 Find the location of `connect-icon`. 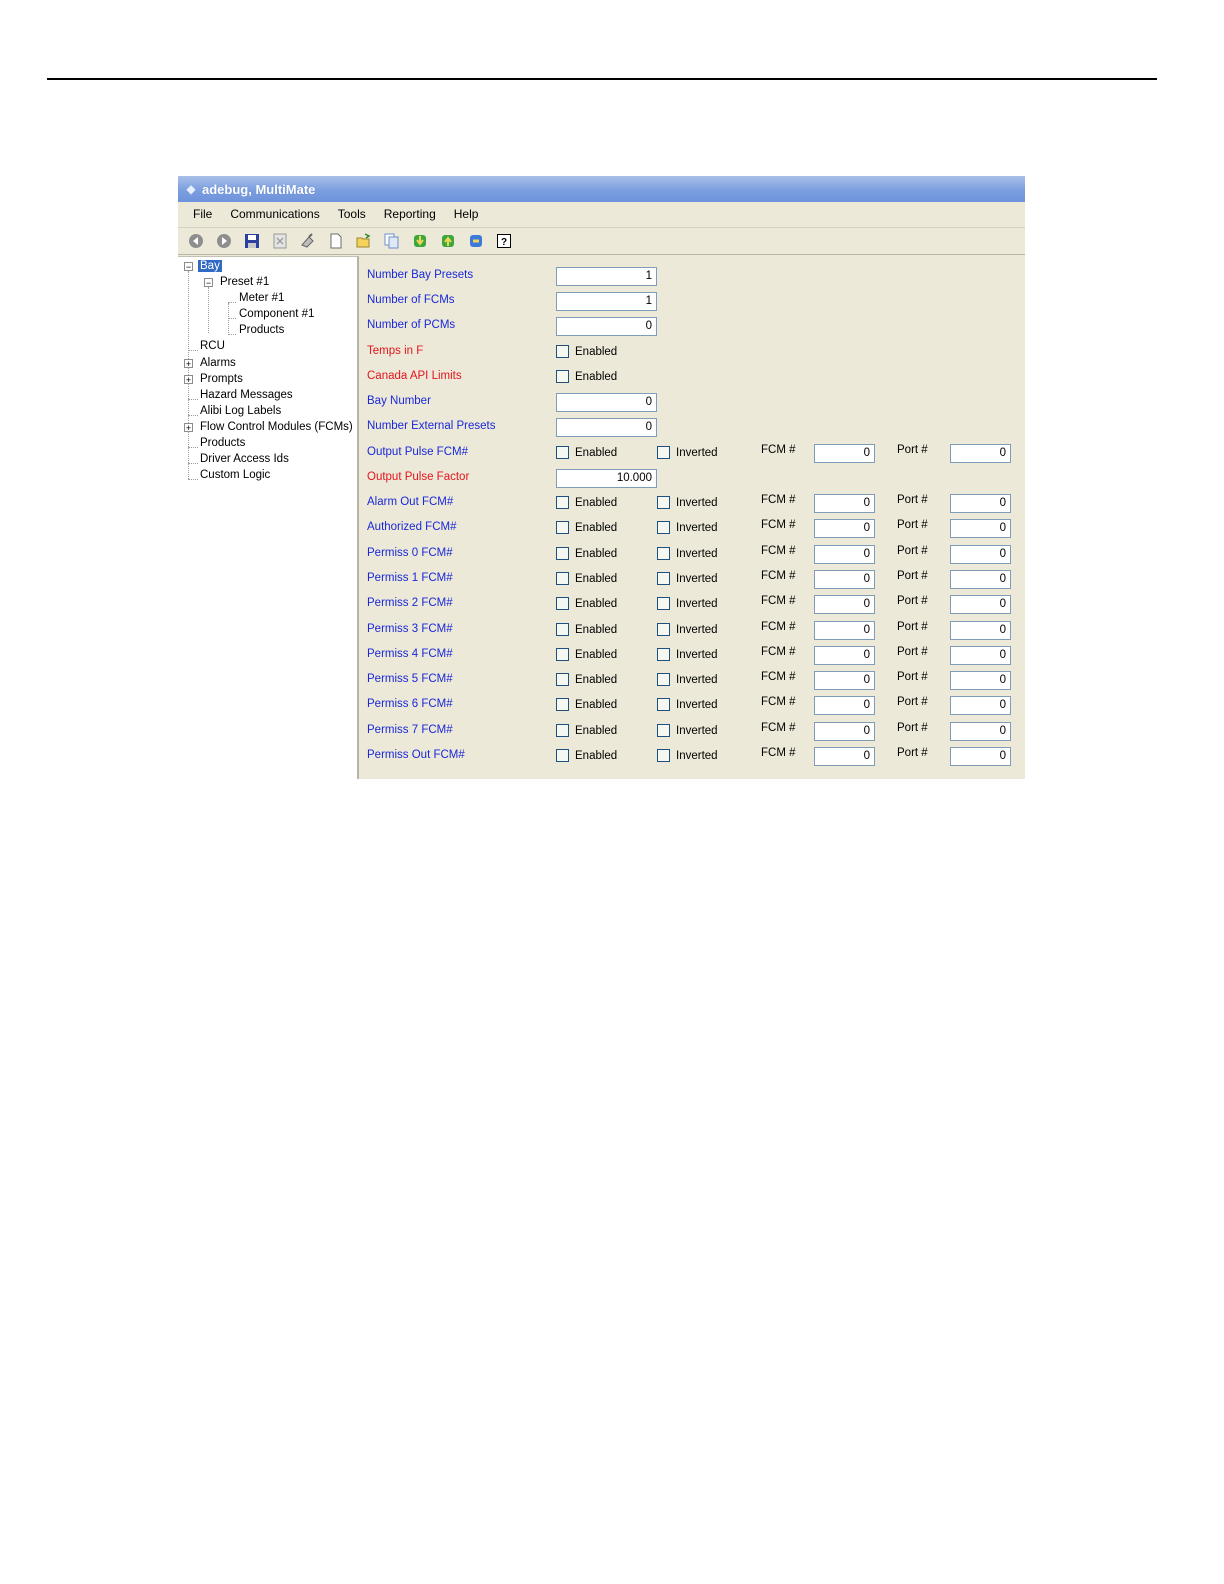

connect-icon is located at coordinates (476, 241).